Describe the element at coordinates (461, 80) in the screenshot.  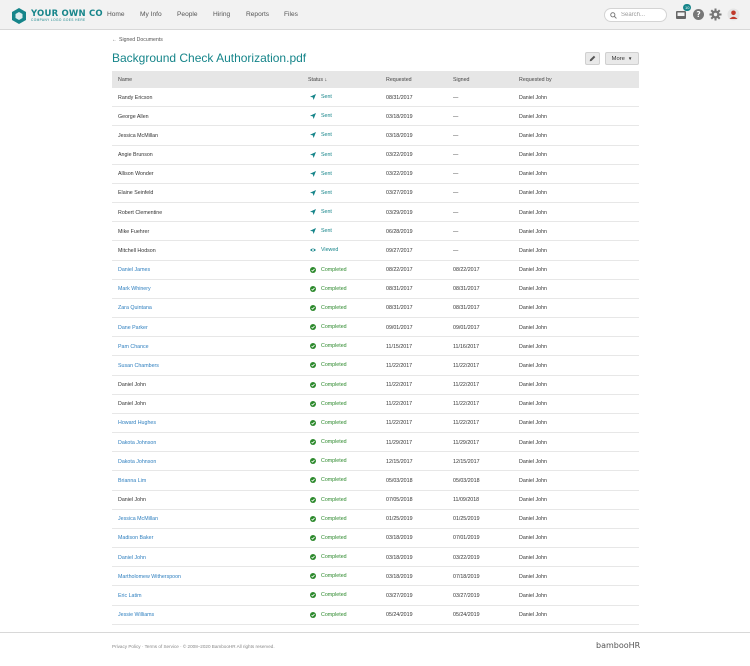
I see `column-header-signed: Signed` at that location.